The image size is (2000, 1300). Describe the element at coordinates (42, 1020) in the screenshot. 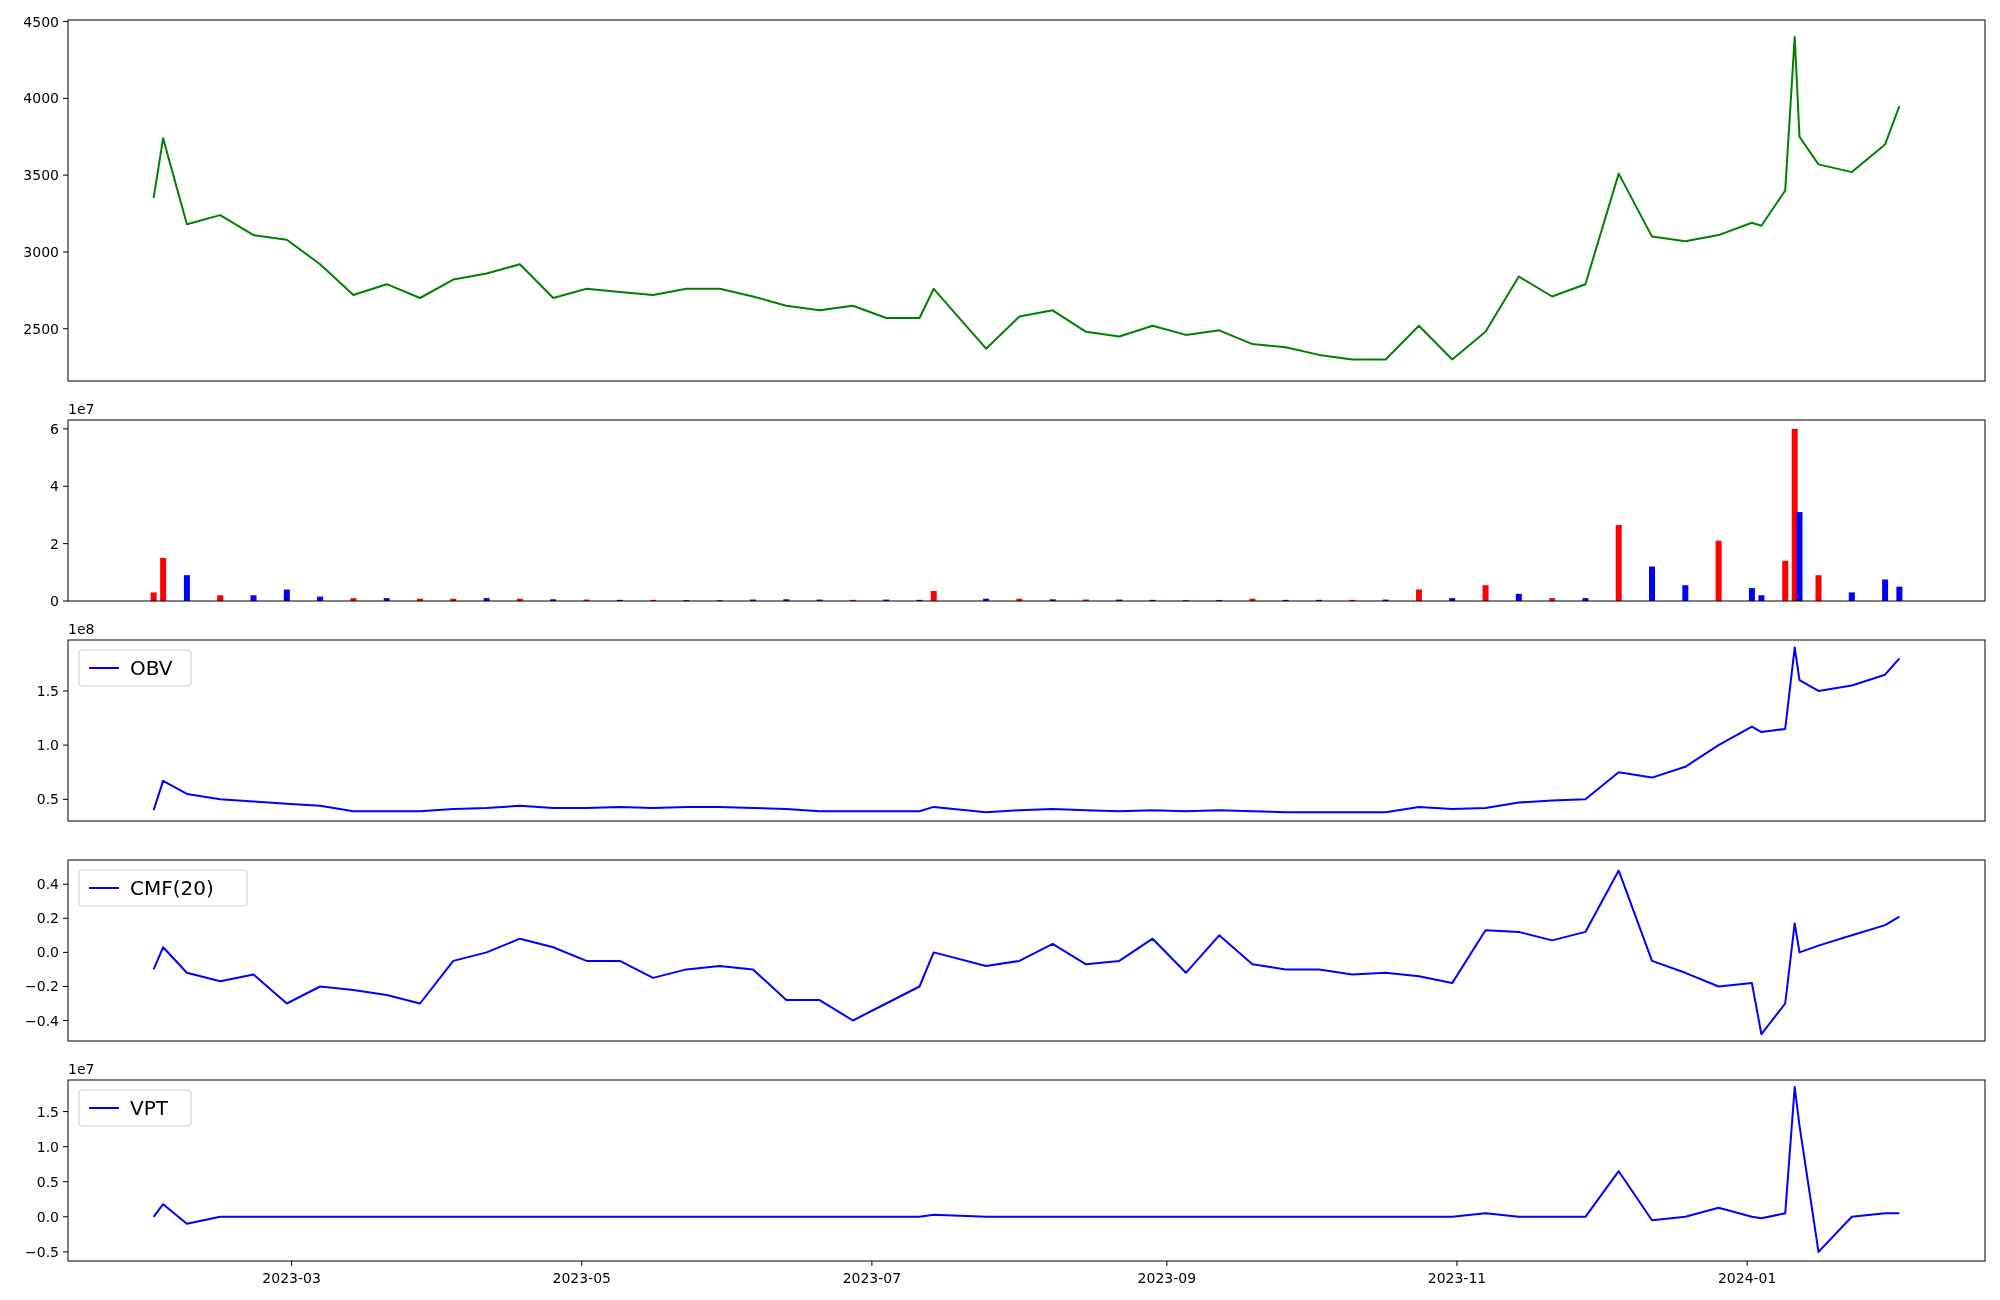

I see `tick-label: −0.4` at that location.